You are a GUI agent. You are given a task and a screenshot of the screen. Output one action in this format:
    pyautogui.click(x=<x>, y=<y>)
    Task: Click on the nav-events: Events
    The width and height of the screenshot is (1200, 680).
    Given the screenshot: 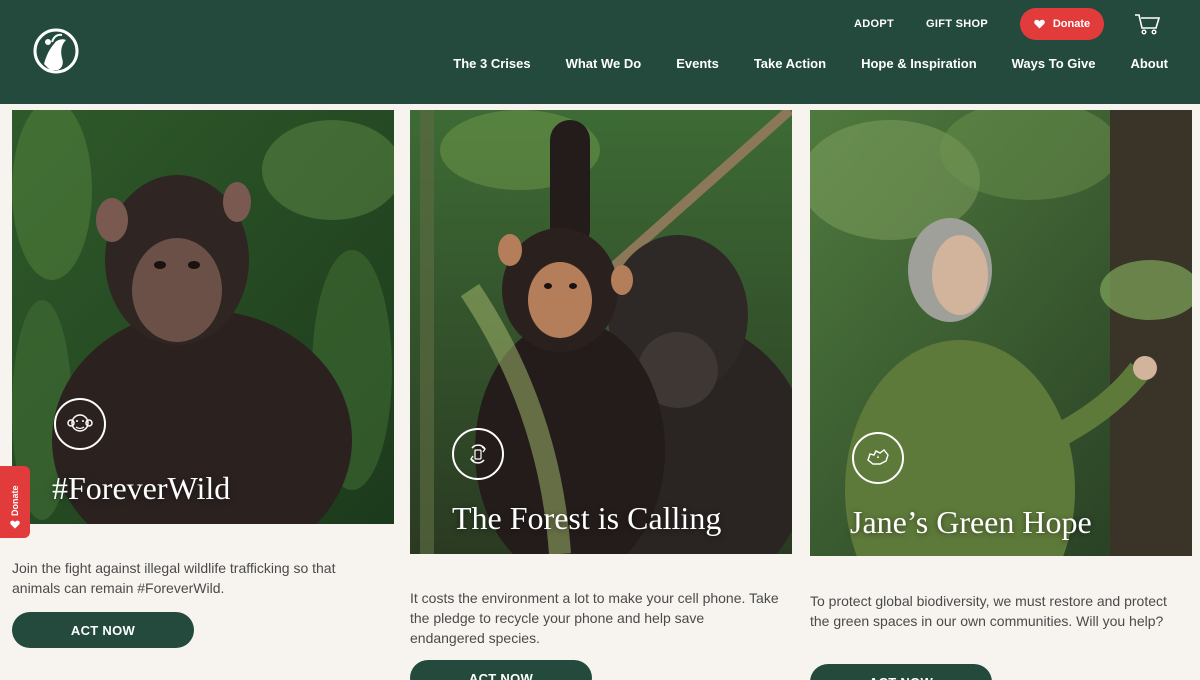 What is the action you would take?
    pyautogui.click(x=697, y=63)
    